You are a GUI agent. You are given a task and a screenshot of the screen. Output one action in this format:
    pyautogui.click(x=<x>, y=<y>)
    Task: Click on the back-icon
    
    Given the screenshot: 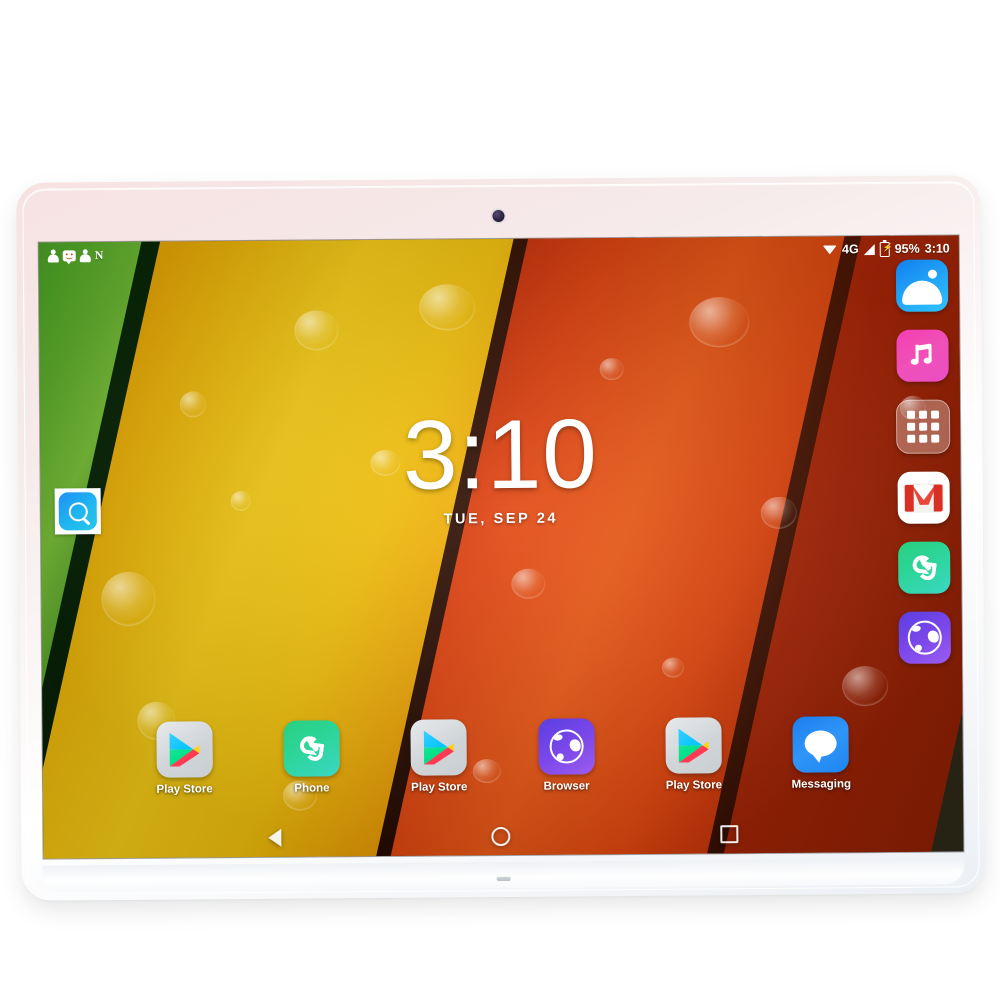 What is the action you would take?
    pyautogui.click(x=275, y=837)
    